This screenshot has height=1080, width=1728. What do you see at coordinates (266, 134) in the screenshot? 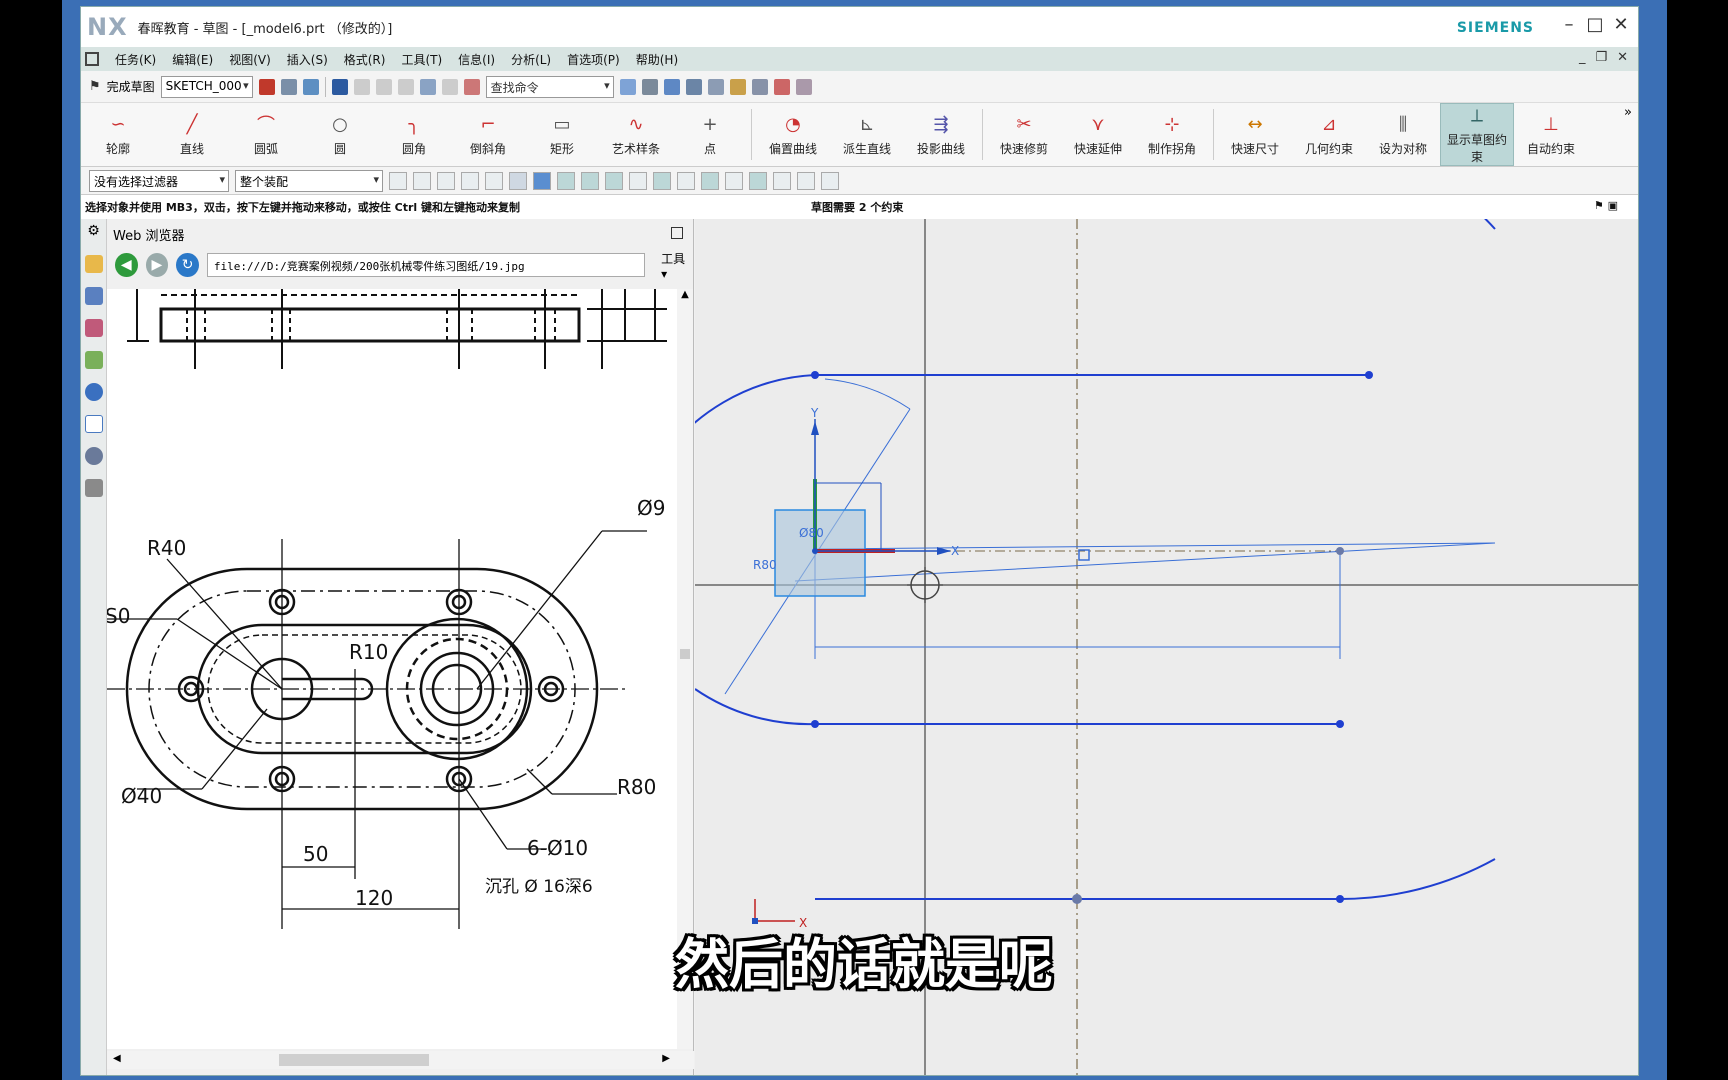
I see `ribbon-arc-button: ⌒ 圆弧` at bounding box center [266, 134].